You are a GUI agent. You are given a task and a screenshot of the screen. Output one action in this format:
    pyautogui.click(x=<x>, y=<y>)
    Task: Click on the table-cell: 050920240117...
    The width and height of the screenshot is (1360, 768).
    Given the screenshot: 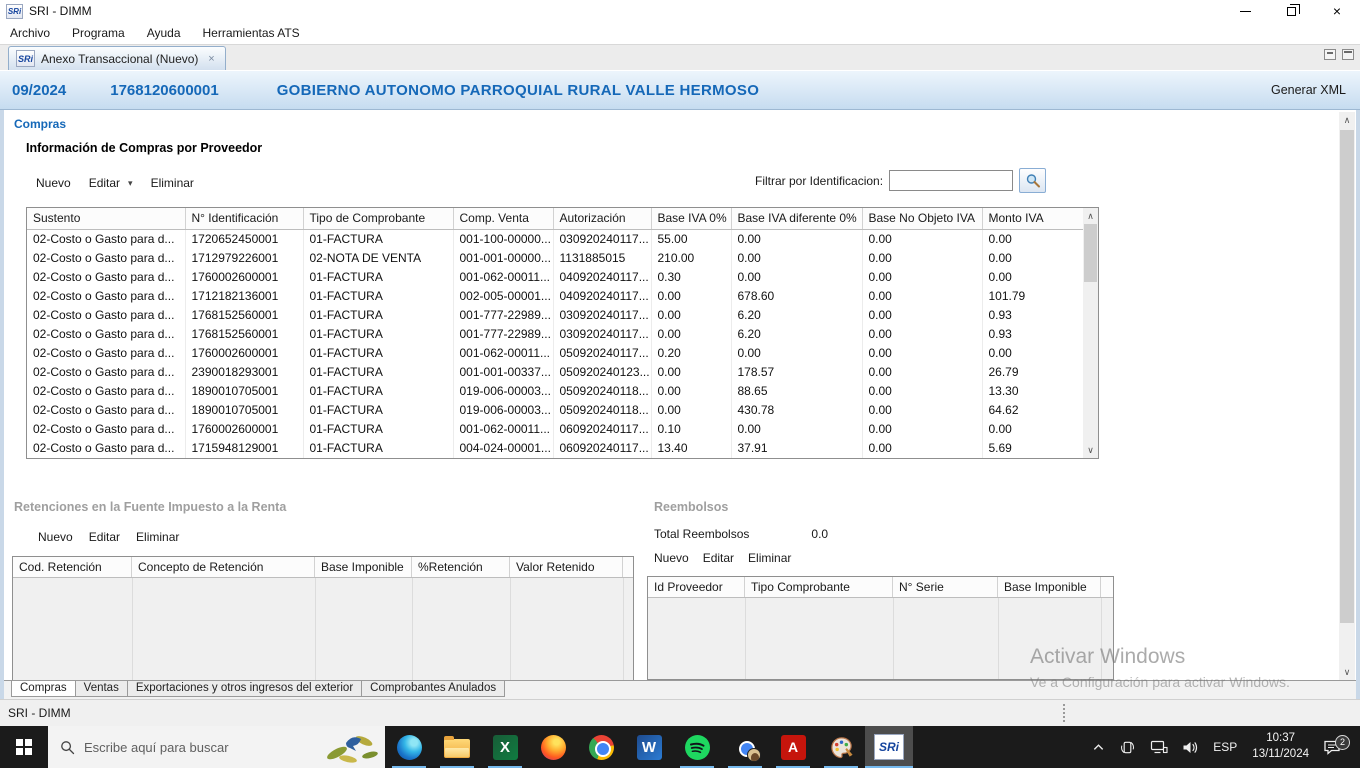 What is the action you would take?
    pyautogui.click(x=602, y=353)
    